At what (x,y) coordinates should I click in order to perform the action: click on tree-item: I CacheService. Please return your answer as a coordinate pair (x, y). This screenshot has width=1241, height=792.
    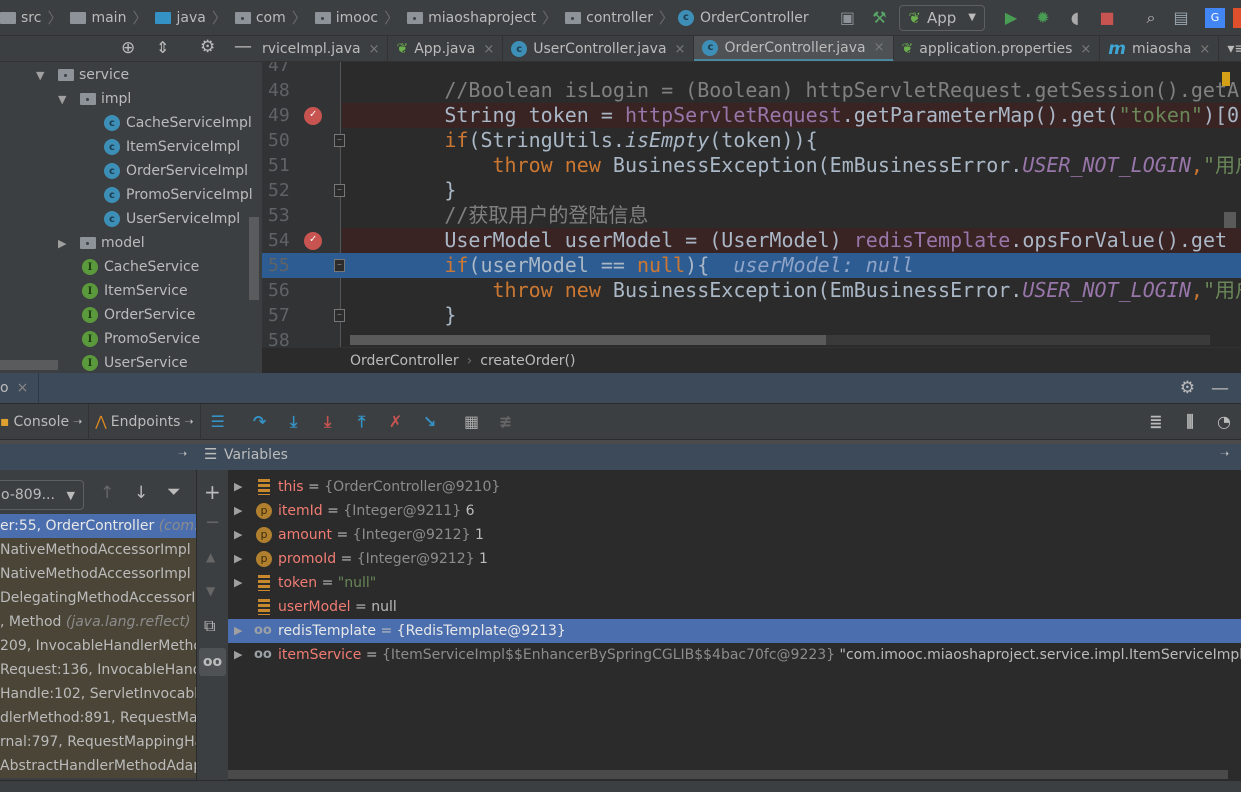
    Looking at the image, I should click on (140, 267).